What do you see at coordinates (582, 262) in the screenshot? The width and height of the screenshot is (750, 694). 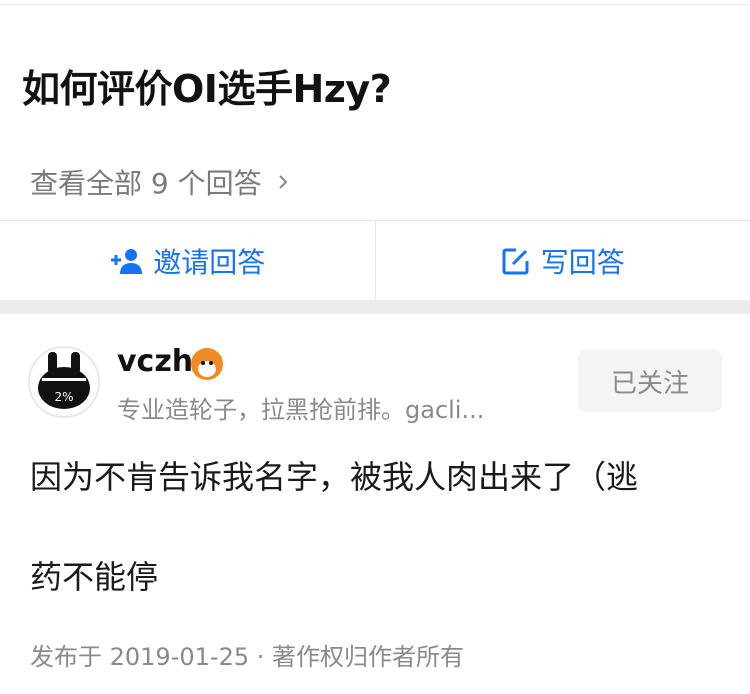 I see `write-answer-label: 写回答` at bounding box center [582, 262].